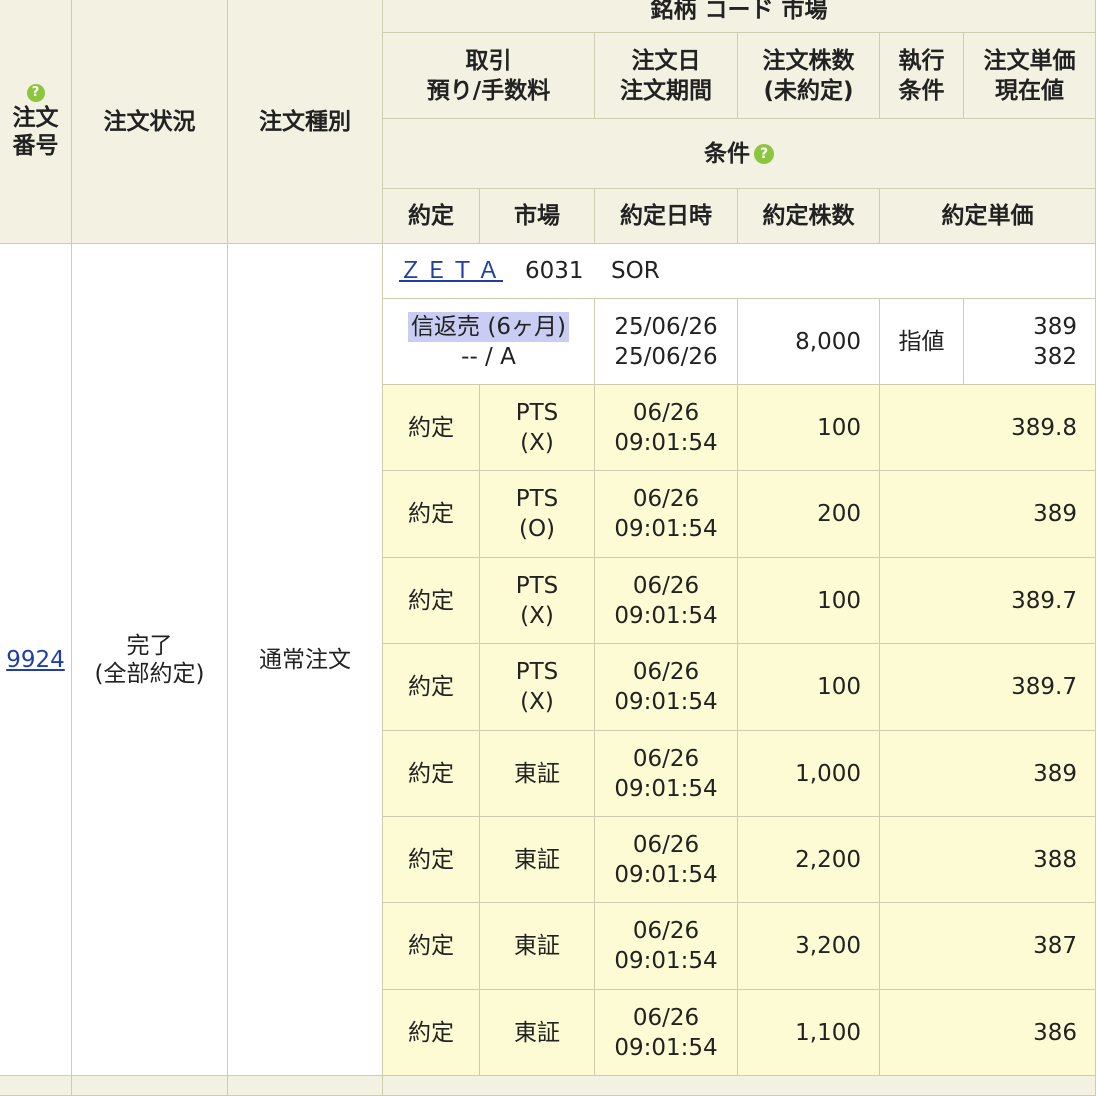 This screenshot has width=1096, height=1096. What do you see at coordinates (739, 16) in the screenshot?
I see `header-stock-row: 銘柄 コード 市場` at bounding box center [739, 16].